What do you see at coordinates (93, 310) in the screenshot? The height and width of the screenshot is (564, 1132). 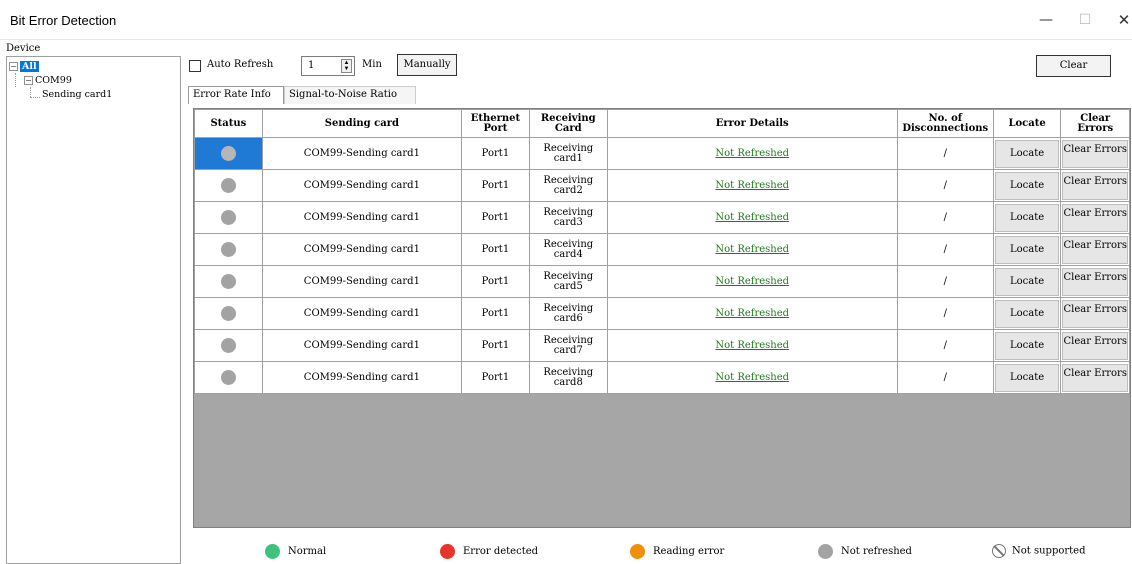 I see `device-tree: − All − COM99 Sending card1` at bounding box center [93, 310].